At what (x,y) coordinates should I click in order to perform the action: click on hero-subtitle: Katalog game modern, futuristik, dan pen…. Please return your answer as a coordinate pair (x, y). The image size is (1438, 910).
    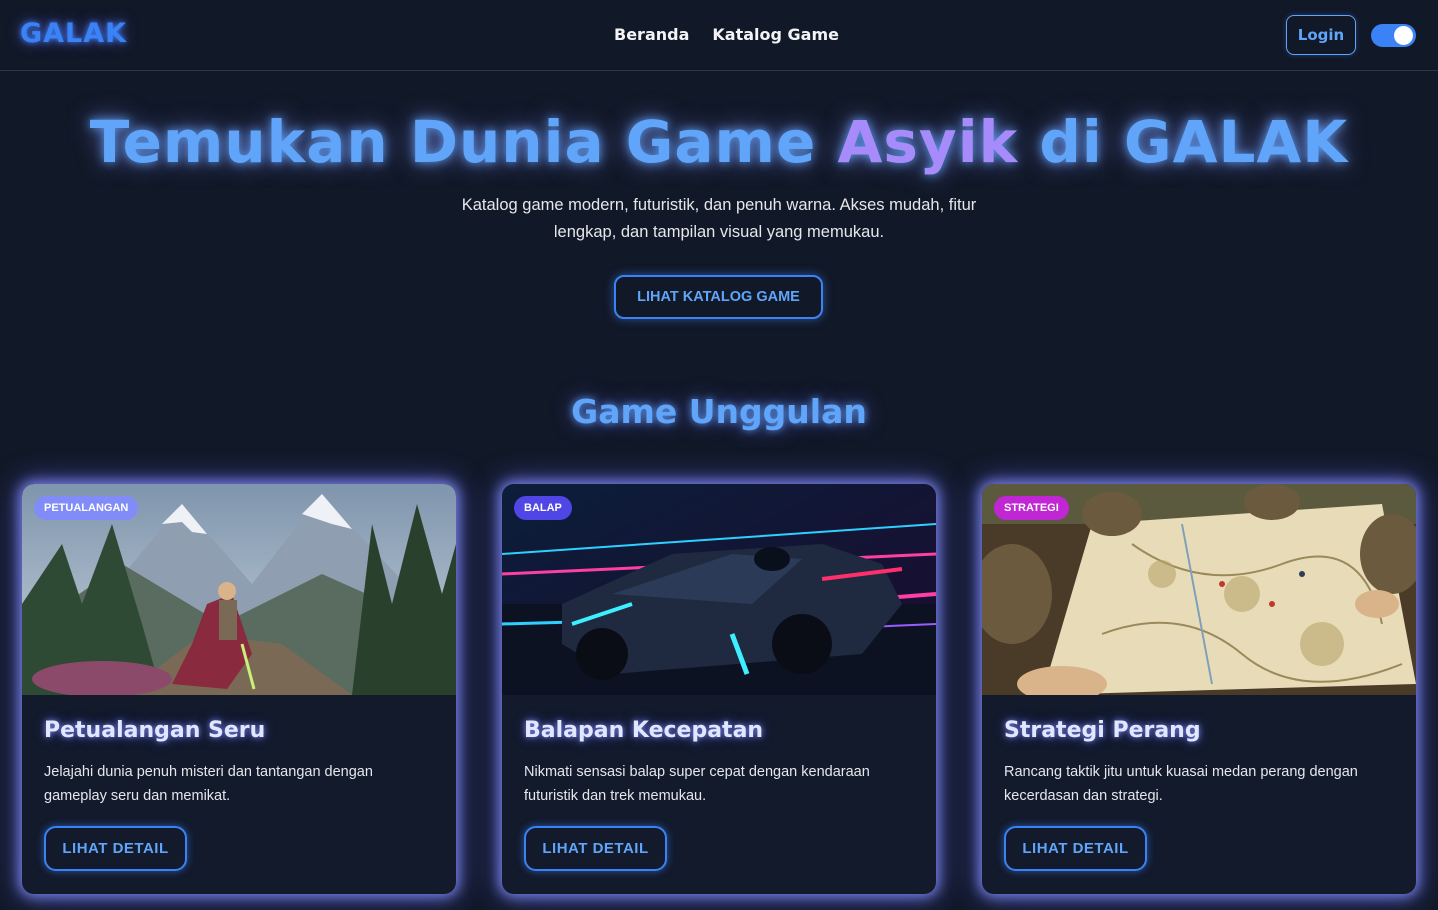
    Looking at the image, I should click on (719, 218).